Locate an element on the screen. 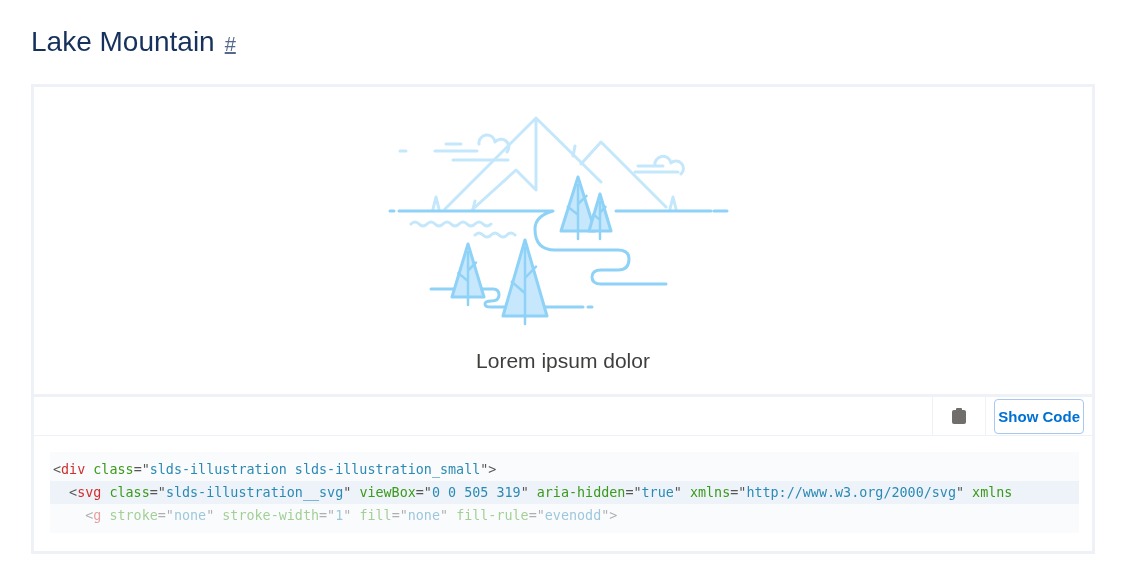 The height and width of the screenshot is (563, 1123). copy-button is located at coordinates (959, 416).